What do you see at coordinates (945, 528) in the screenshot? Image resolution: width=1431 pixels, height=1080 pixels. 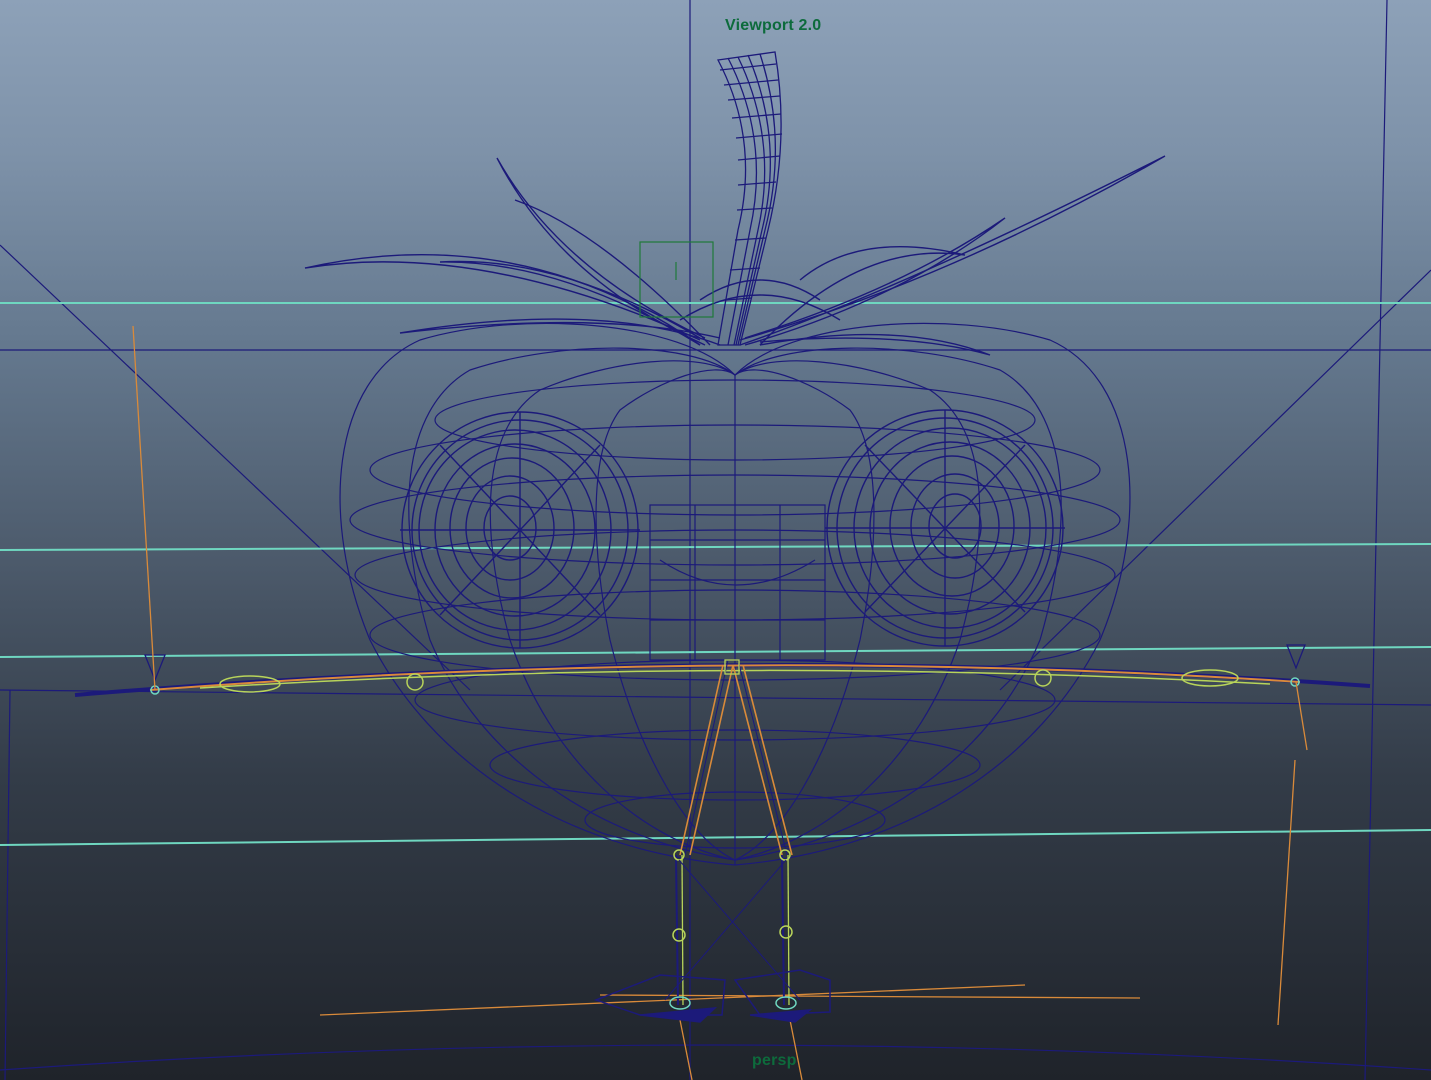 I see `right-eye-mesh` at bounding box center [945, 528].